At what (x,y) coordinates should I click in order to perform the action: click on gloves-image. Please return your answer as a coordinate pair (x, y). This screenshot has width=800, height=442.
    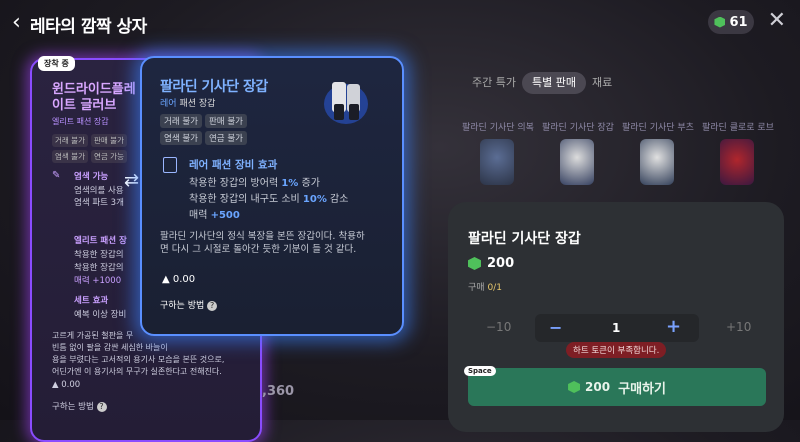
    Looking at the image, I should click on (577, 162).